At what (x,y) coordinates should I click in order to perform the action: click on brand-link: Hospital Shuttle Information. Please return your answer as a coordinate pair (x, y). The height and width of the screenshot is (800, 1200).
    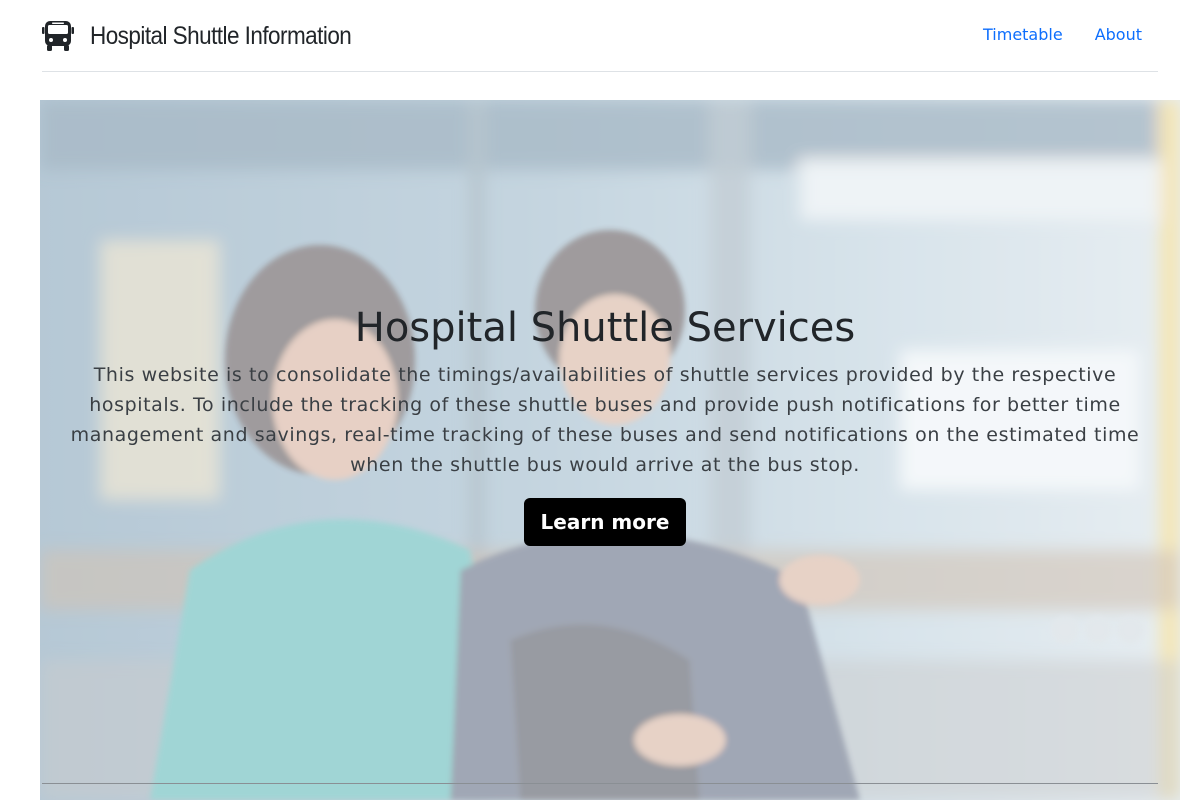
    Looking at the image, I should click on (211, 36).